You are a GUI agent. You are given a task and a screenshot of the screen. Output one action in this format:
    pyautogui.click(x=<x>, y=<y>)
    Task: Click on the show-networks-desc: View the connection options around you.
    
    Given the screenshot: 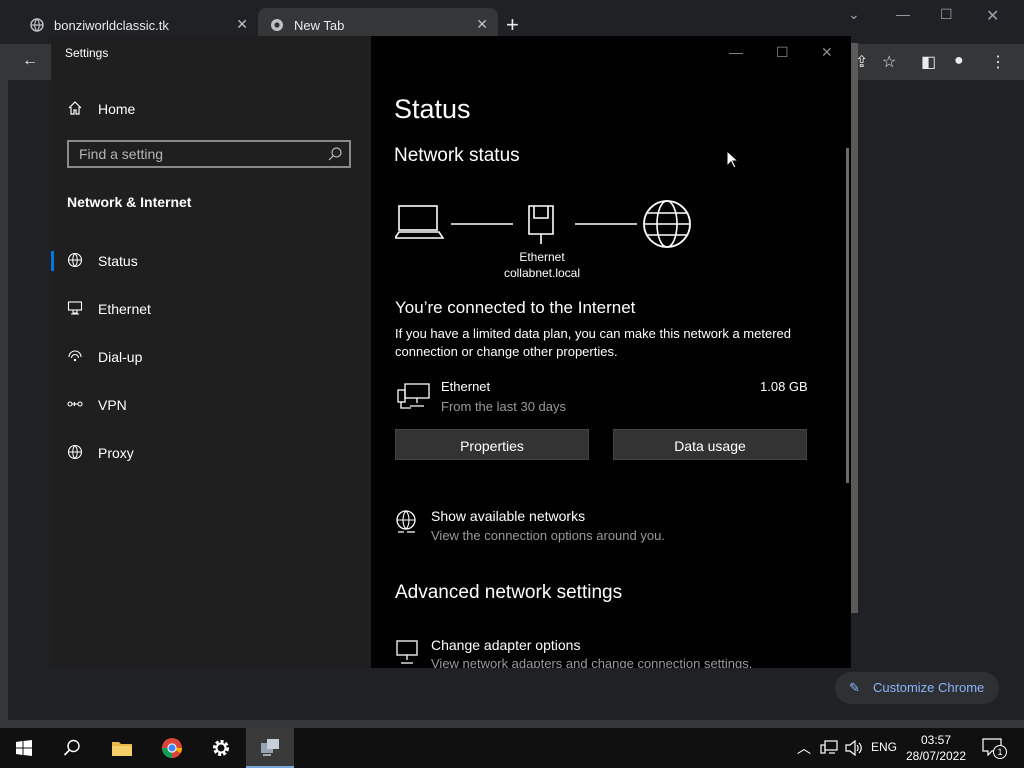 What is the action you would take?
    pyautogui.click(x=548, y=535)
    